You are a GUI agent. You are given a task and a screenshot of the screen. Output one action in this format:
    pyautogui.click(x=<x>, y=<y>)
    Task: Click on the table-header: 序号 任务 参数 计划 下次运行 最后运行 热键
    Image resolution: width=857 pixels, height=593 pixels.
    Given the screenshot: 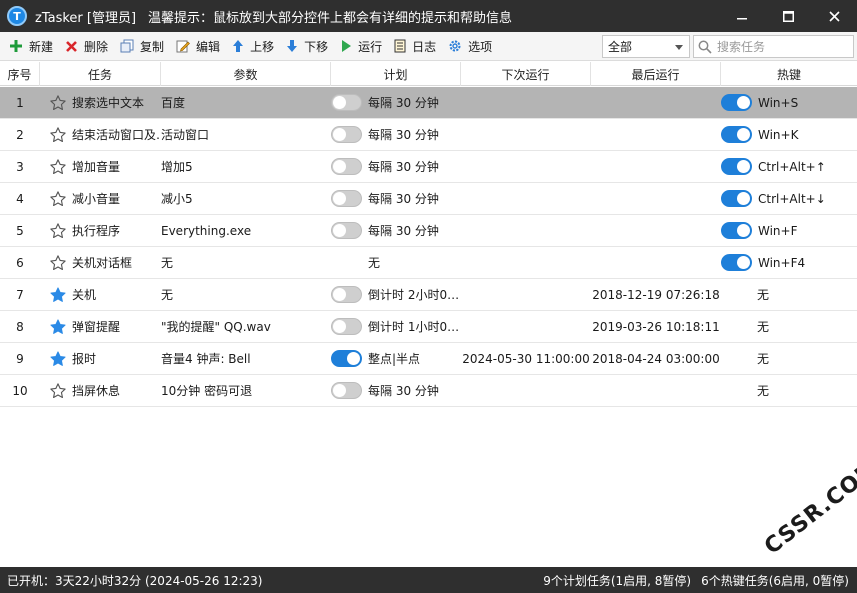 What is the action you would take?
    pyautogui.click(x=428, y=74)
    